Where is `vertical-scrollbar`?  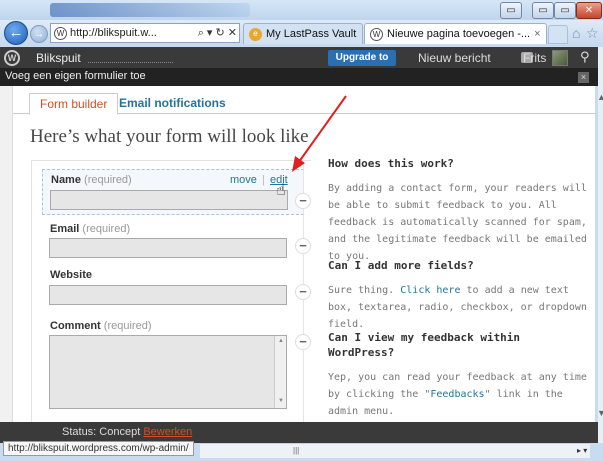
vertical-scrollbar is located at coordinates (600, 245).